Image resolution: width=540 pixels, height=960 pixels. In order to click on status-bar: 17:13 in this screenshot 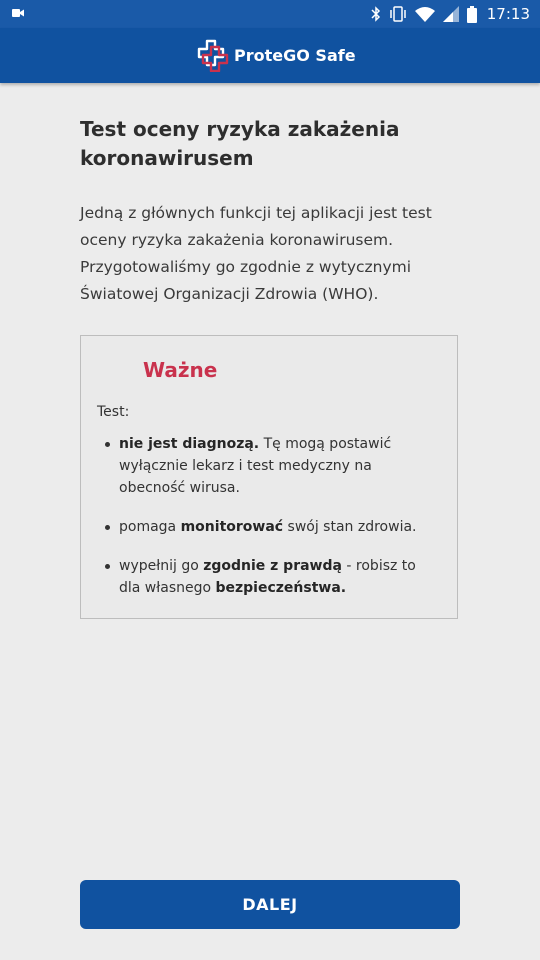, I will do `click(270, 14)`.